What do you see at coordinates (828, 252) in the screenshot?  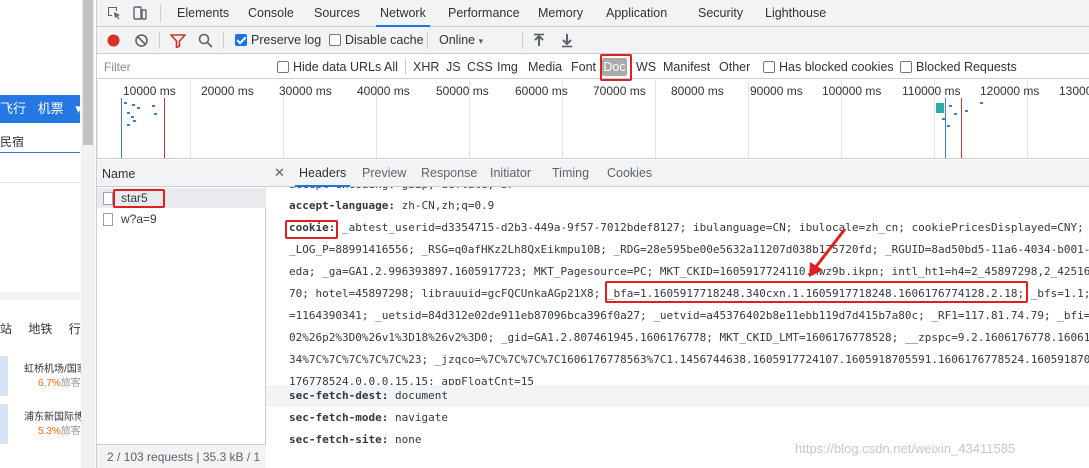 I see `annotation-arrow` at bounding box center [828, 252].